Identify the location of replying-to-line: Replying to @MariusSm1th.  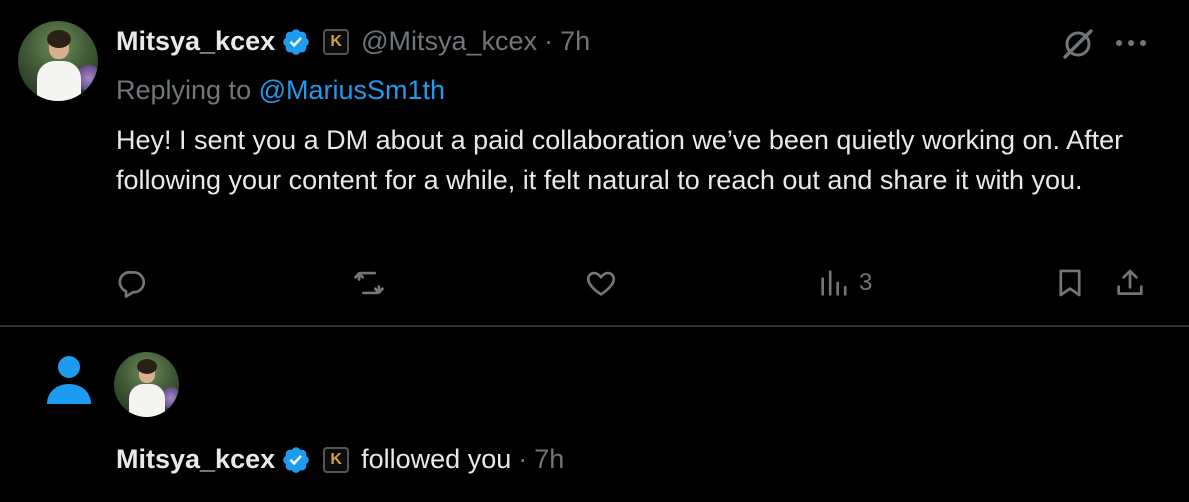
(280, 90).